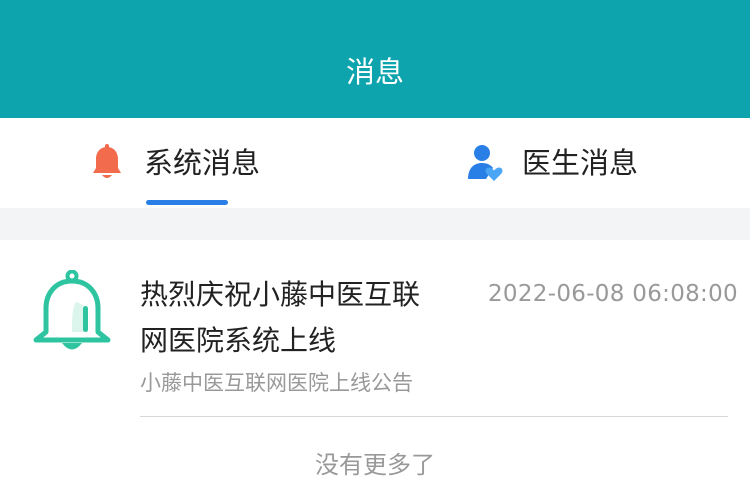 The height and width of the screenshot is (496, 750). Describe the element at coordinates (187, 202) in the screenshot. I see `active-tab-indicator` at that location.